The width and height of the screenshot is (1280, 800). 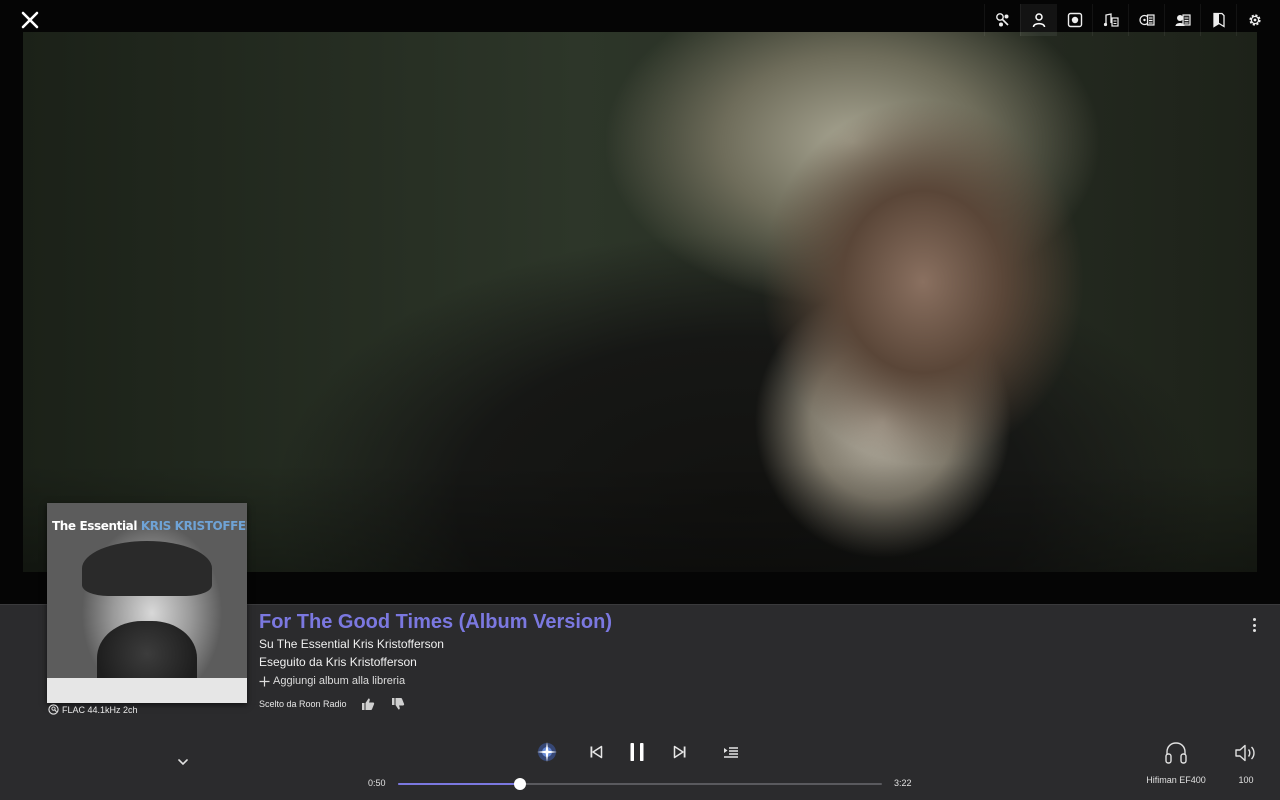 I want to click on radio-sparkle-icon, so click(x=547, y=752).